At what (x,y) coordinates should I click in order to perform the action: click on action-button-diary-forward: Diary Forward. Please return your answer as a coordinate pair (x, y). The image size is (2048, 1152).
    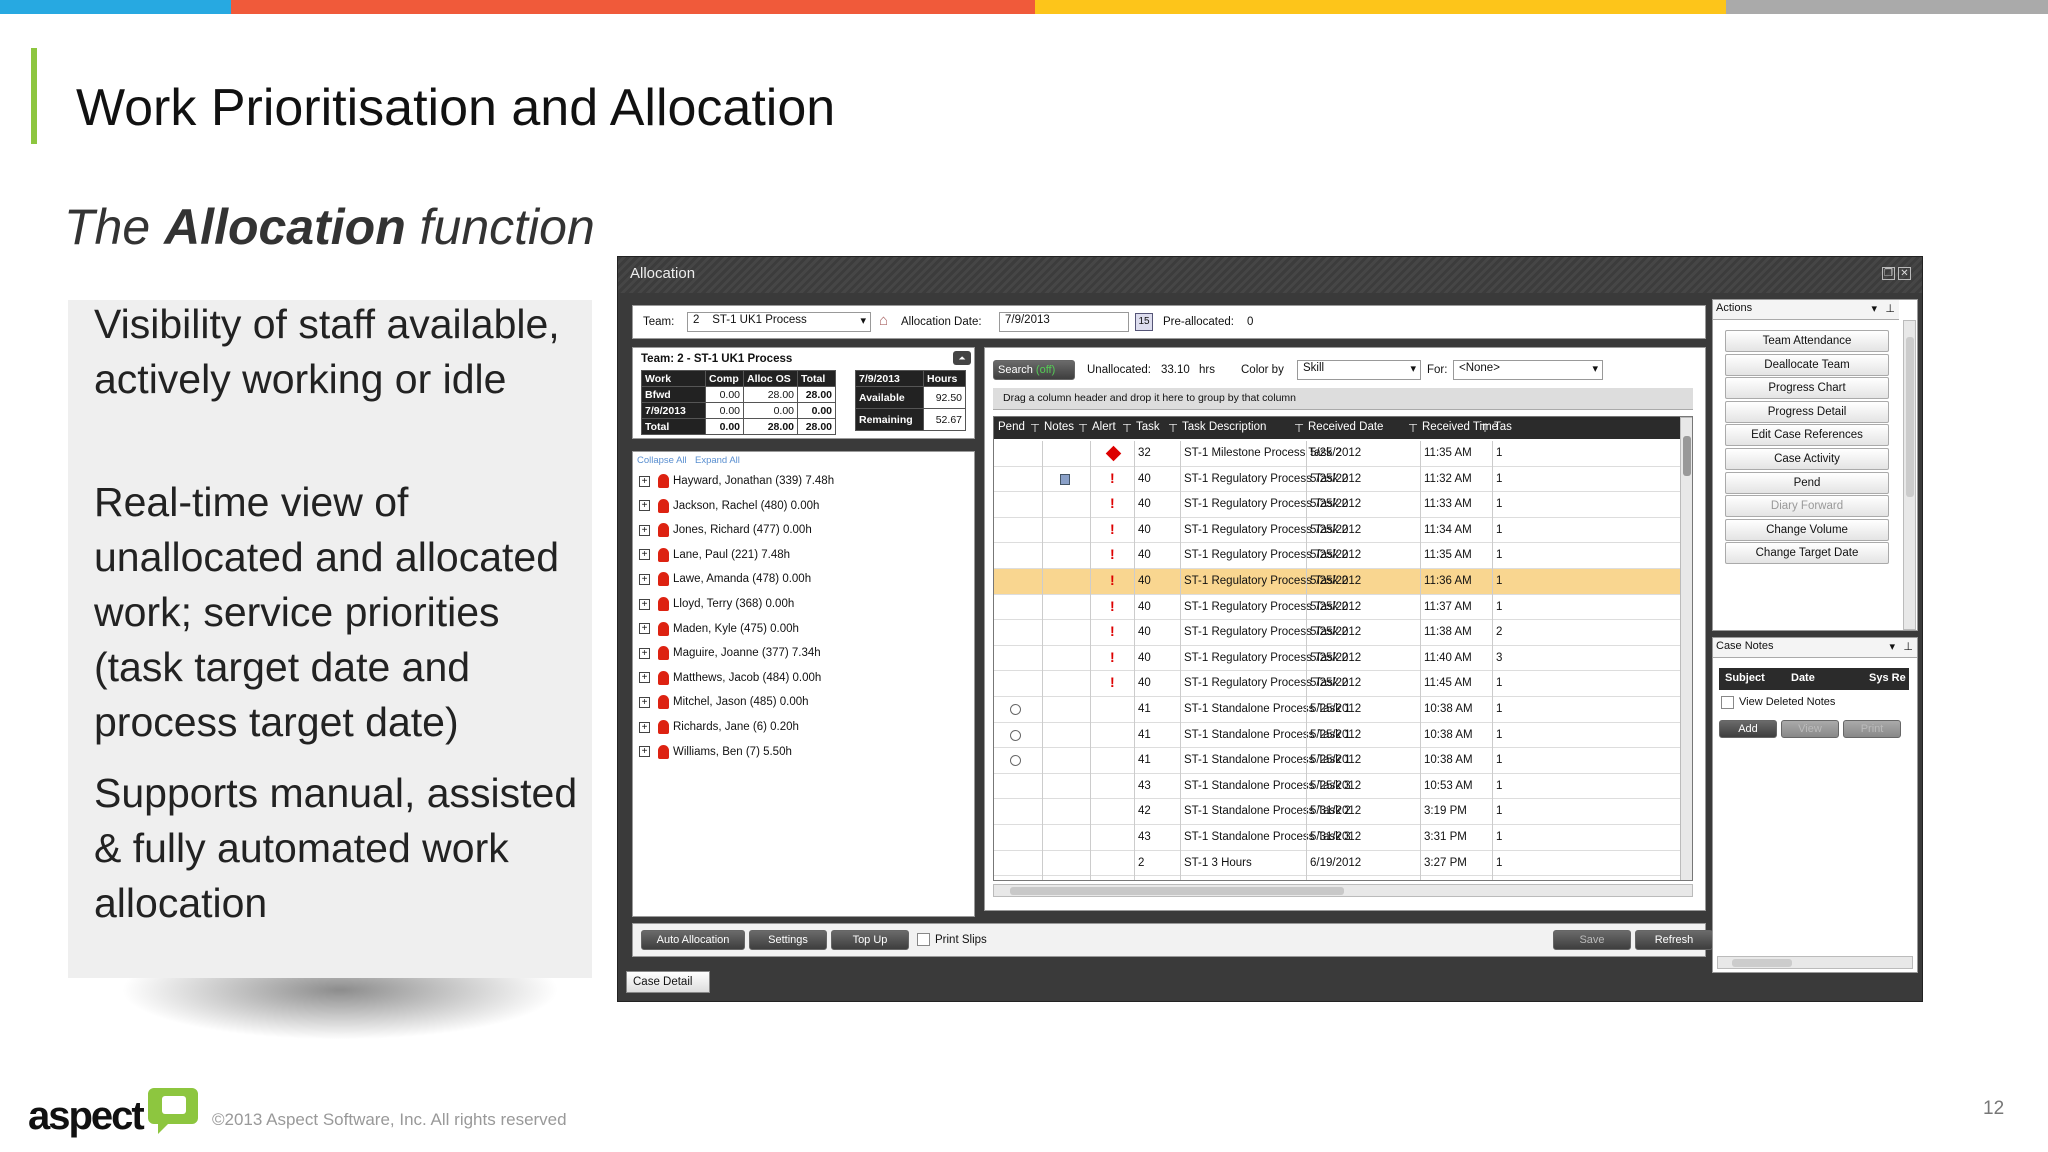
    Looking at the image, I should click on (1807, 506).